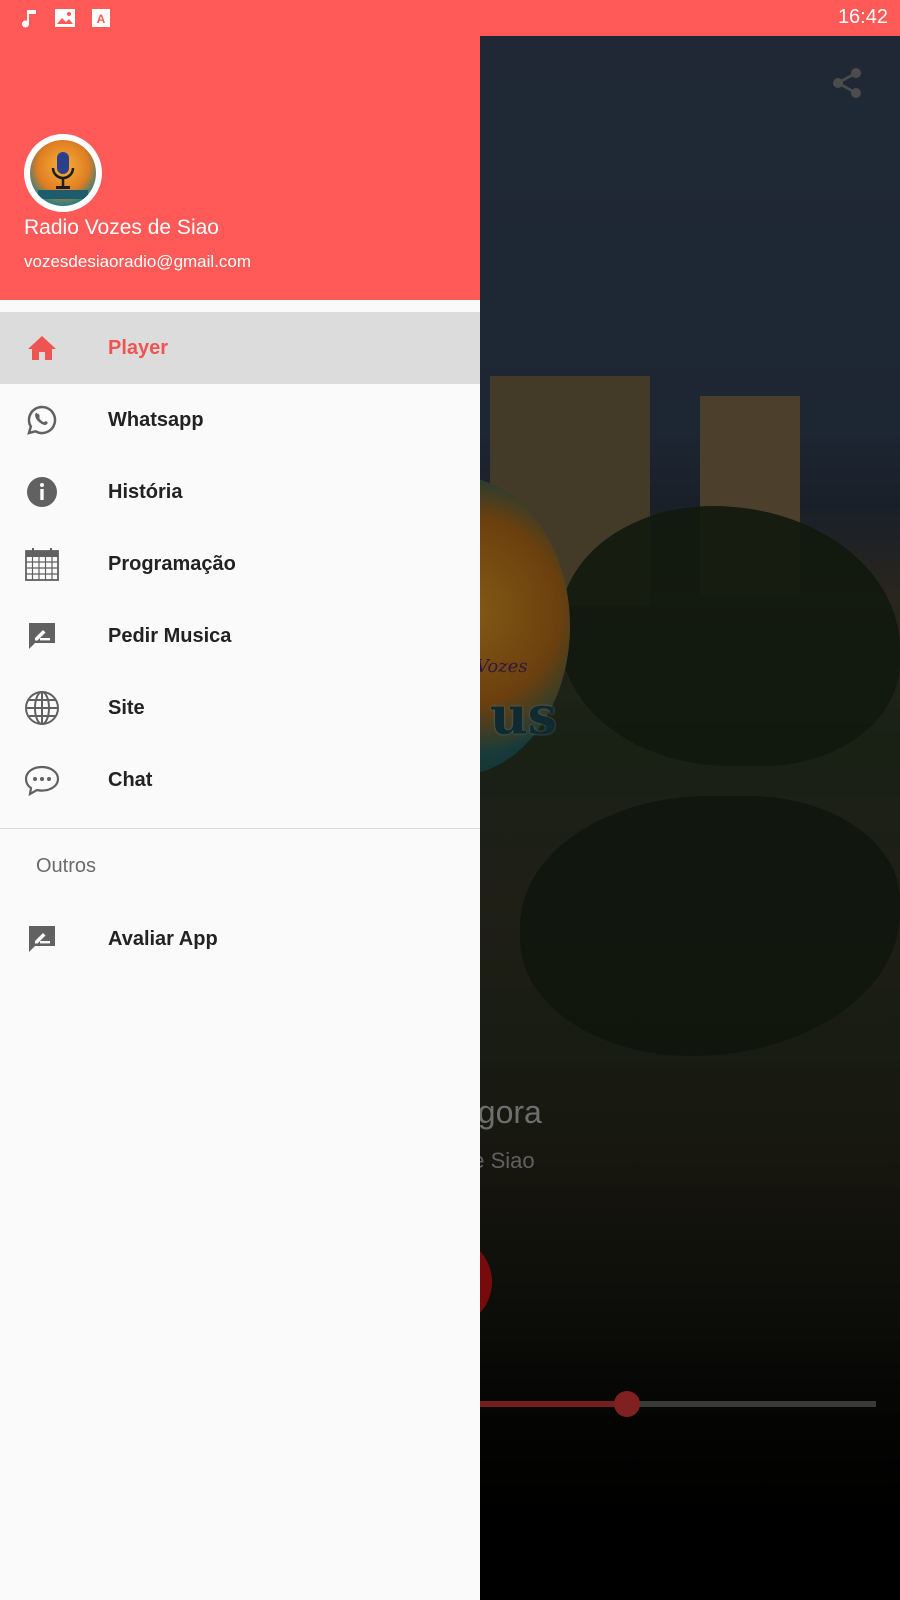 The width and height of the screenshot is (900, 1600). Describe the element at coordinates (240, 828) in the screenshot. I see `menu-divider` at that location.